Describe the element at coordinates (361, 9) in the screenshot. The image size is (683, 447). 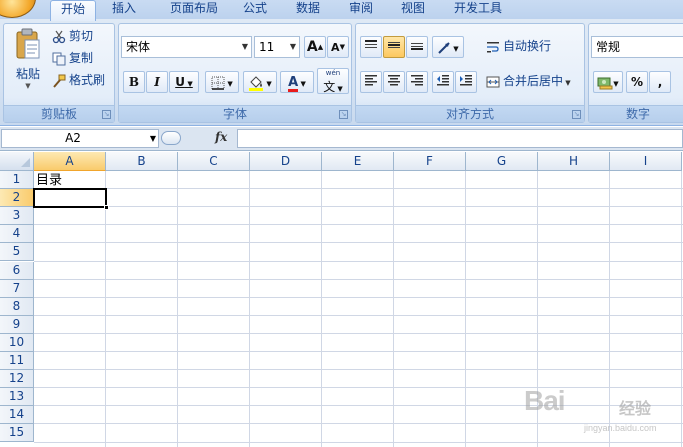
I see `tab-review: 审阅` at that location.